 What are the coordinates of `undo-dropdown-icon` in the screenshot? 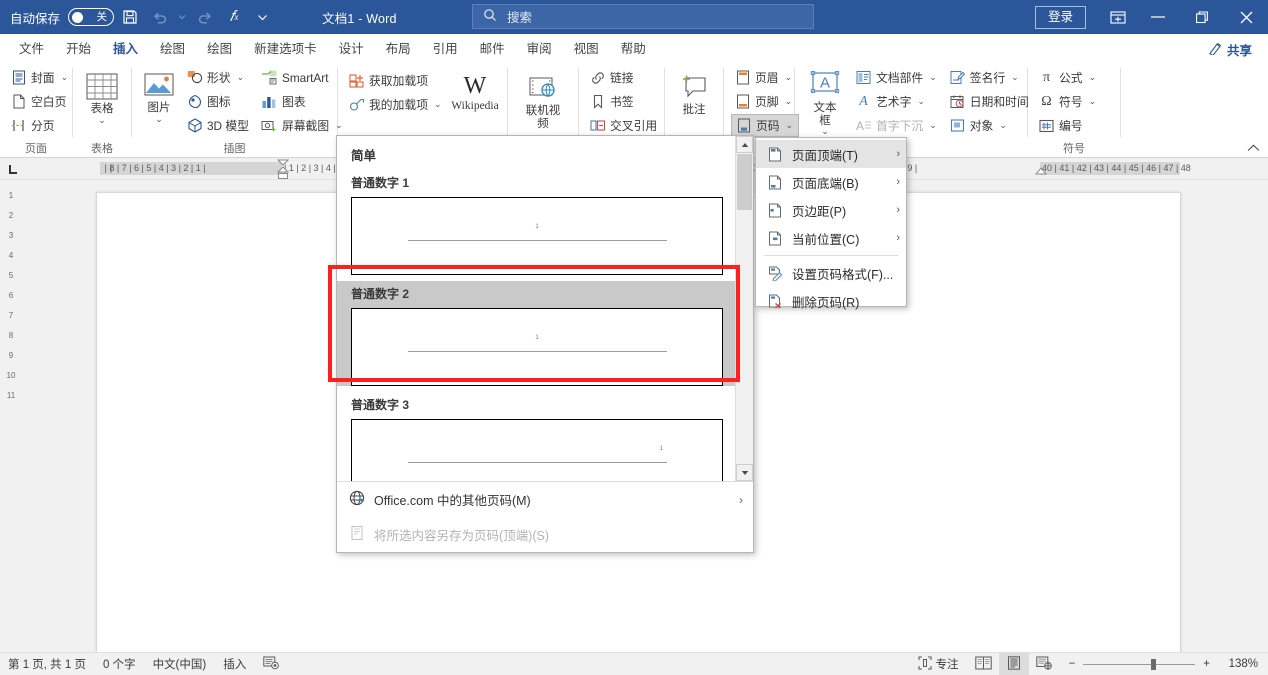 It's located at (182, 17).